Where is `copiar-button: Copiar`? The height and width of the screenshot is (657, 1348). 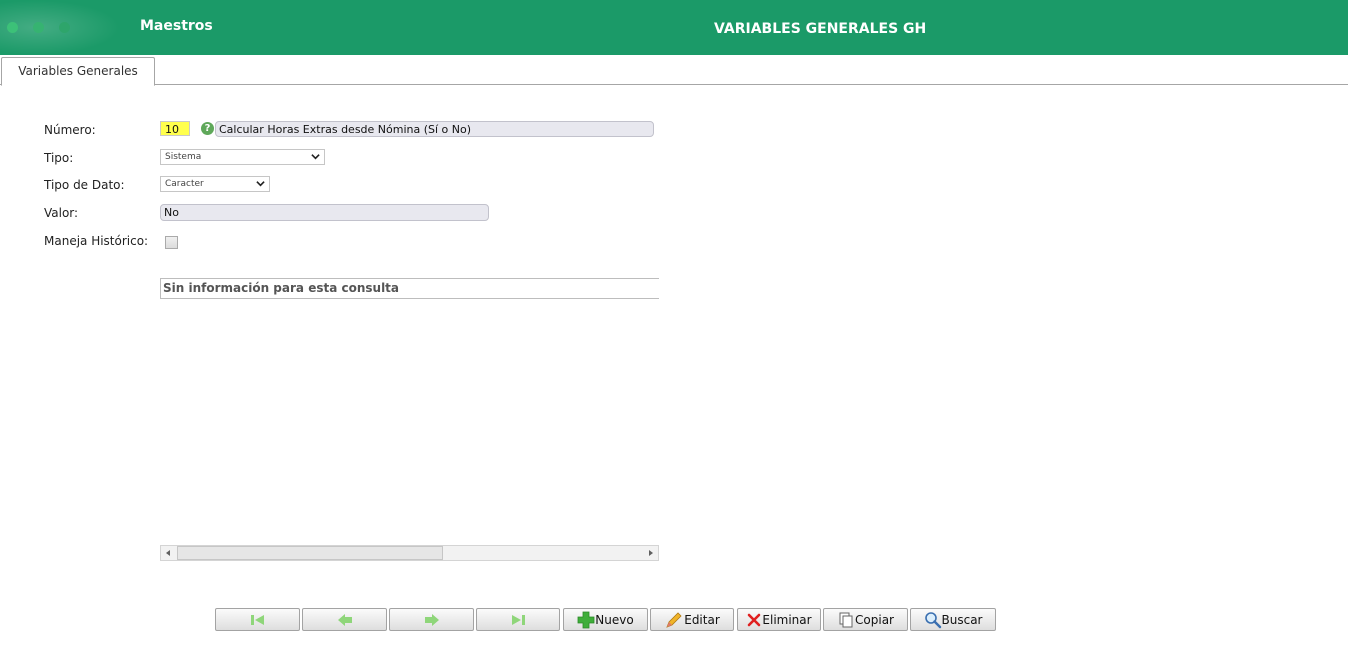
copiar-button: Copiar is located at coordinates (865, 619).